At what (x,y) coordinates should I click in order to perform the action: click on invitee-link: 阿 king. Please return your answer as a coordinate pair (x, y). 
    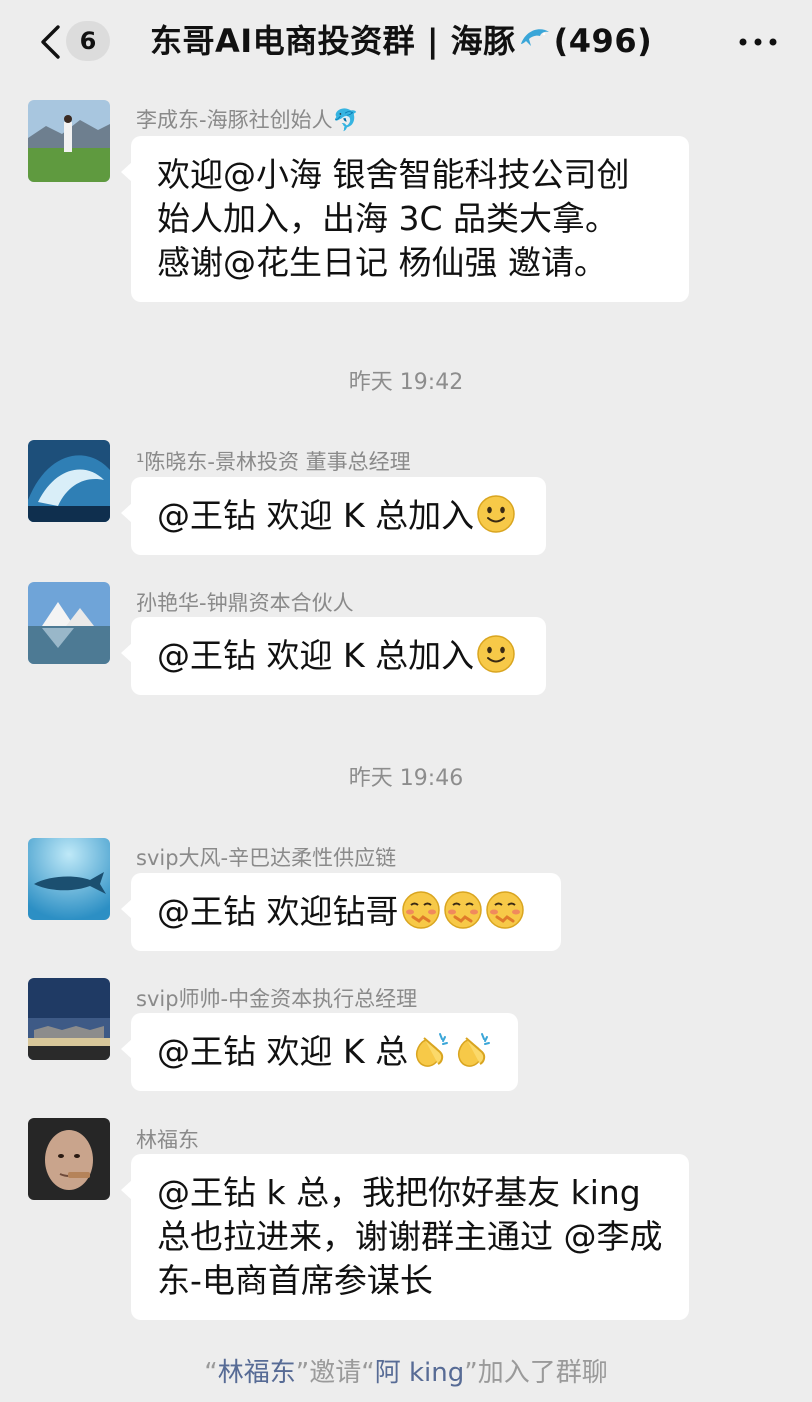
    Looking at the image, I should click on (420, 1373).